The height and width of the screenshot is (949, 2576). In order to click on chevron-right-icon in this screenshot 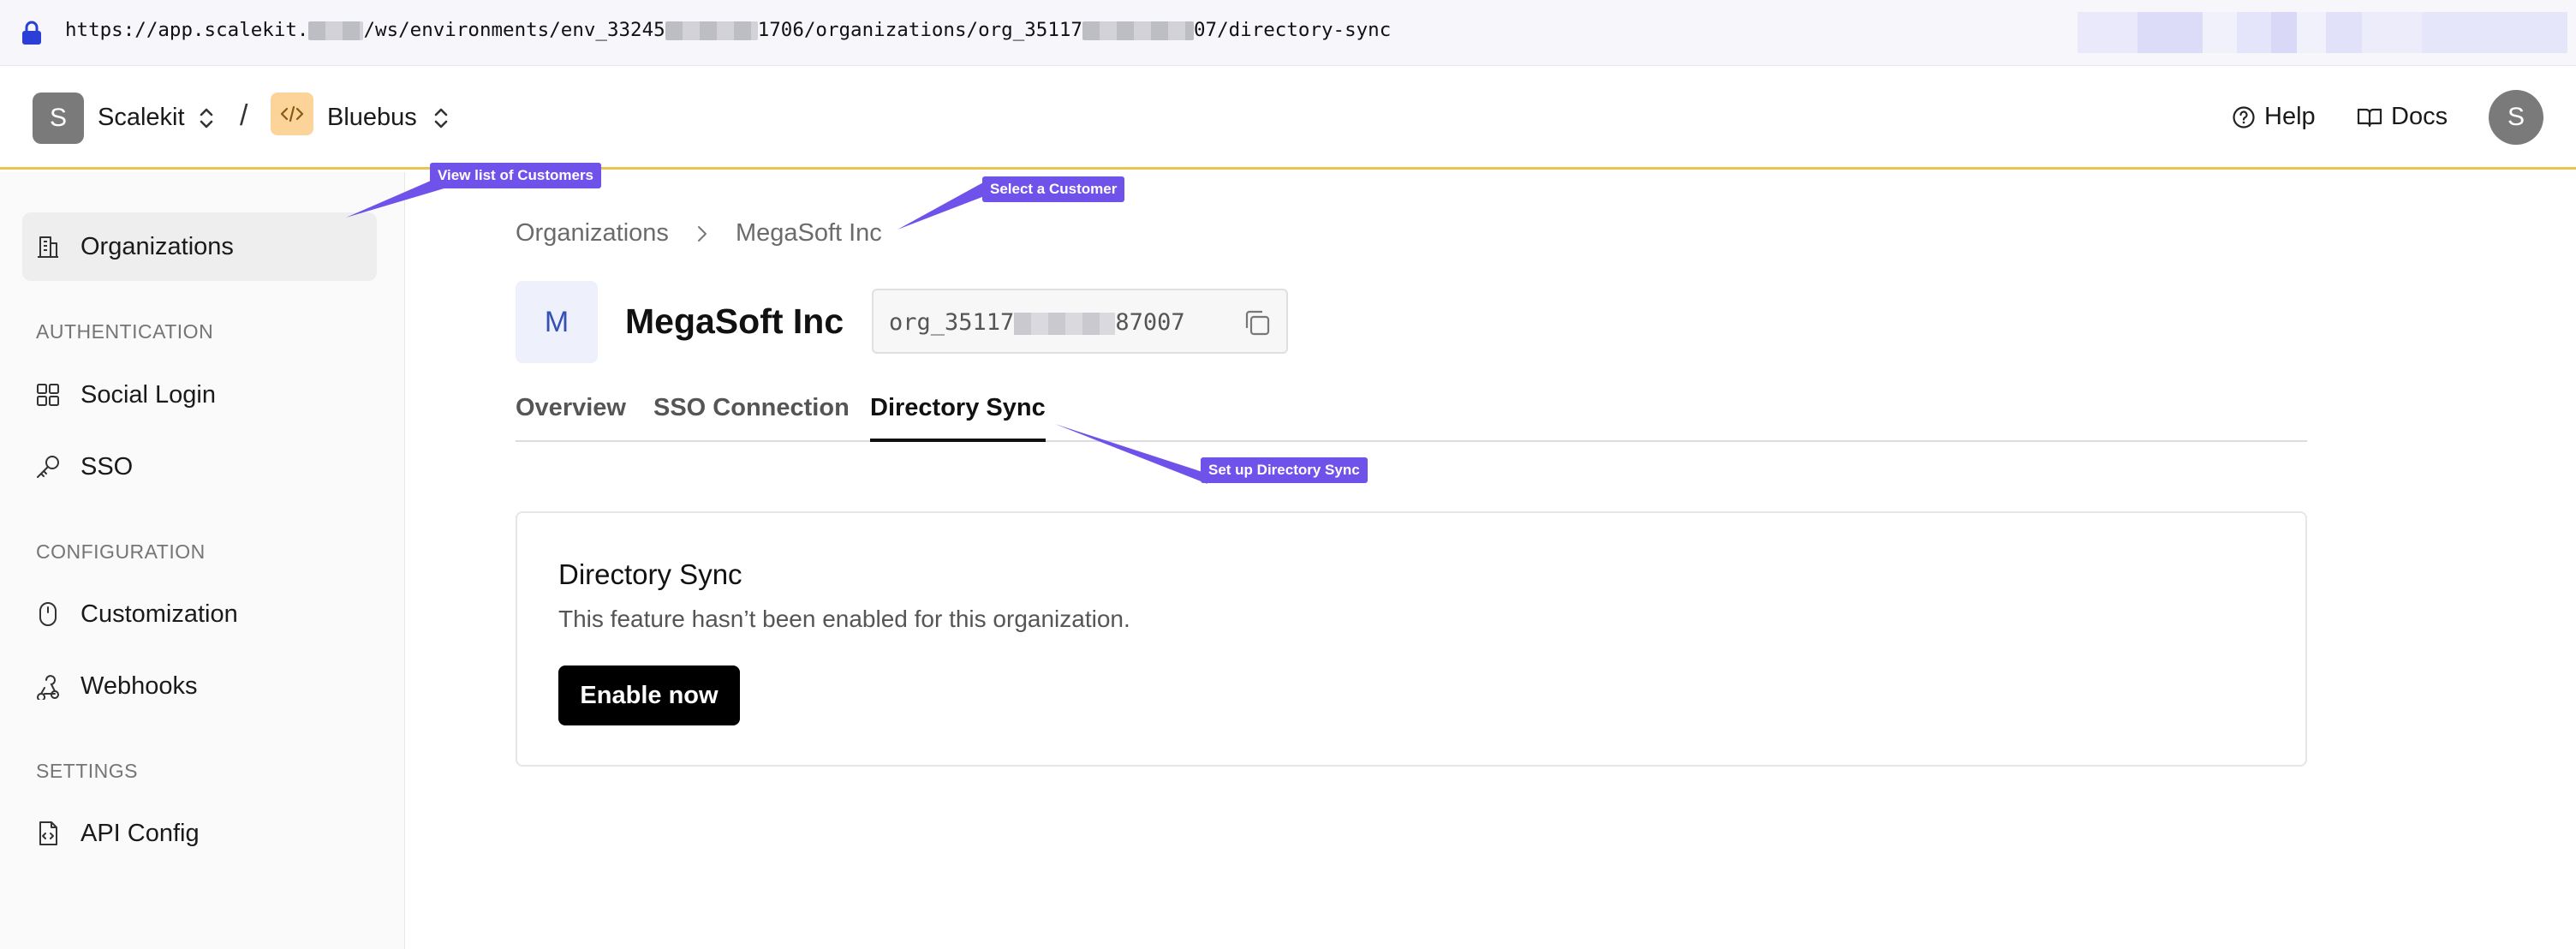, I will do `click(702, 233)`.